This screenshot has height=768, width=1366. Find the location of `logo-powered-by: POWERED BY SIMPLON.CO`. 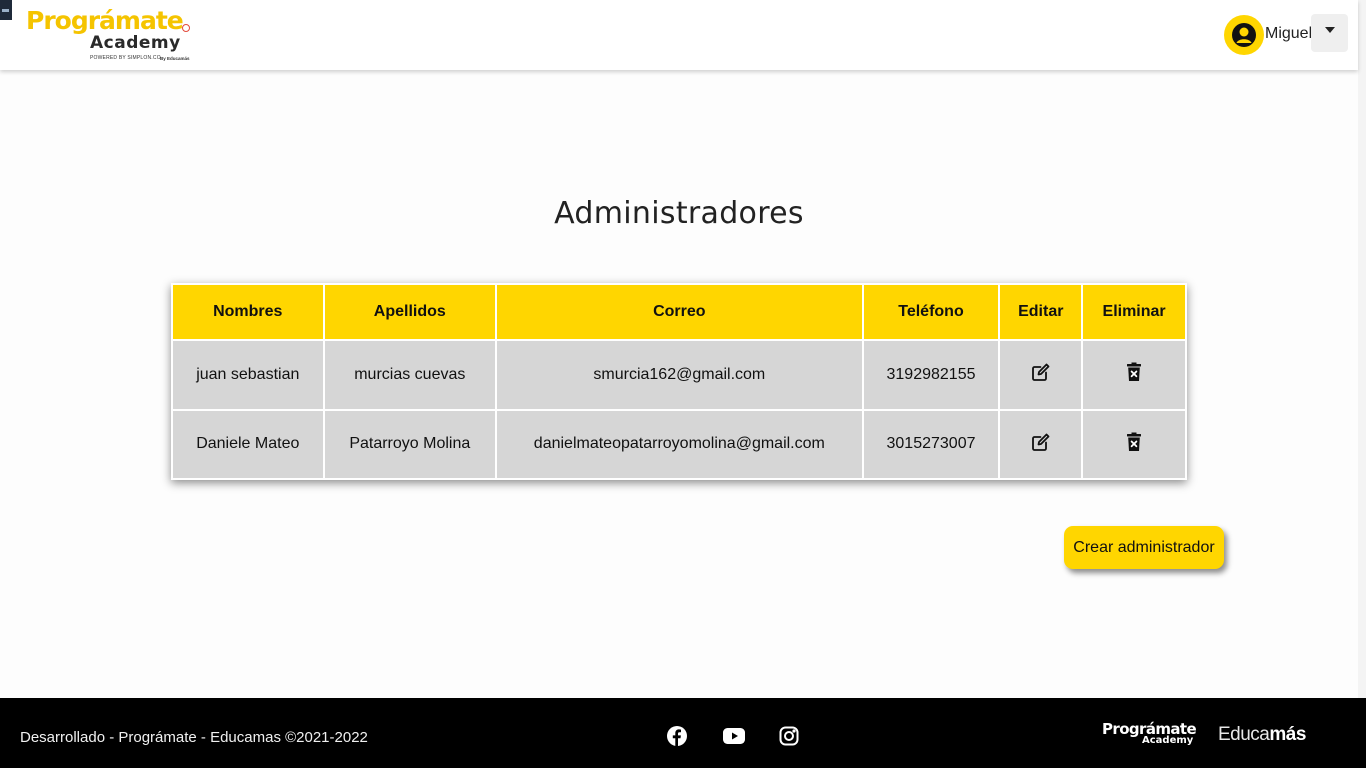

logo-powered-by: POWERED BY SIMPLON.CO is located at coordinates (125, 58).